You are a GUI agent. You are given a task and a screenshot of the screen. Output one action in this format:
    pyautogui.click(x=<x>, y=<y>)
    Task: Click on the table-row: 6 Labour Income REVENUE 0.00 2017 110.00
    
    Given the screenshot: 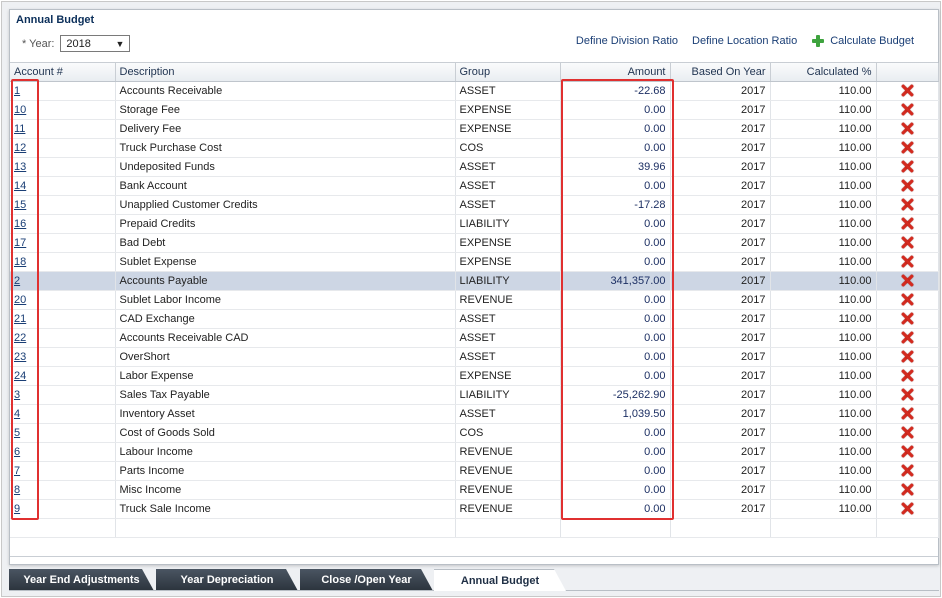 What is the action you would take?
    pyautogui.click(x=474, y=452)
    